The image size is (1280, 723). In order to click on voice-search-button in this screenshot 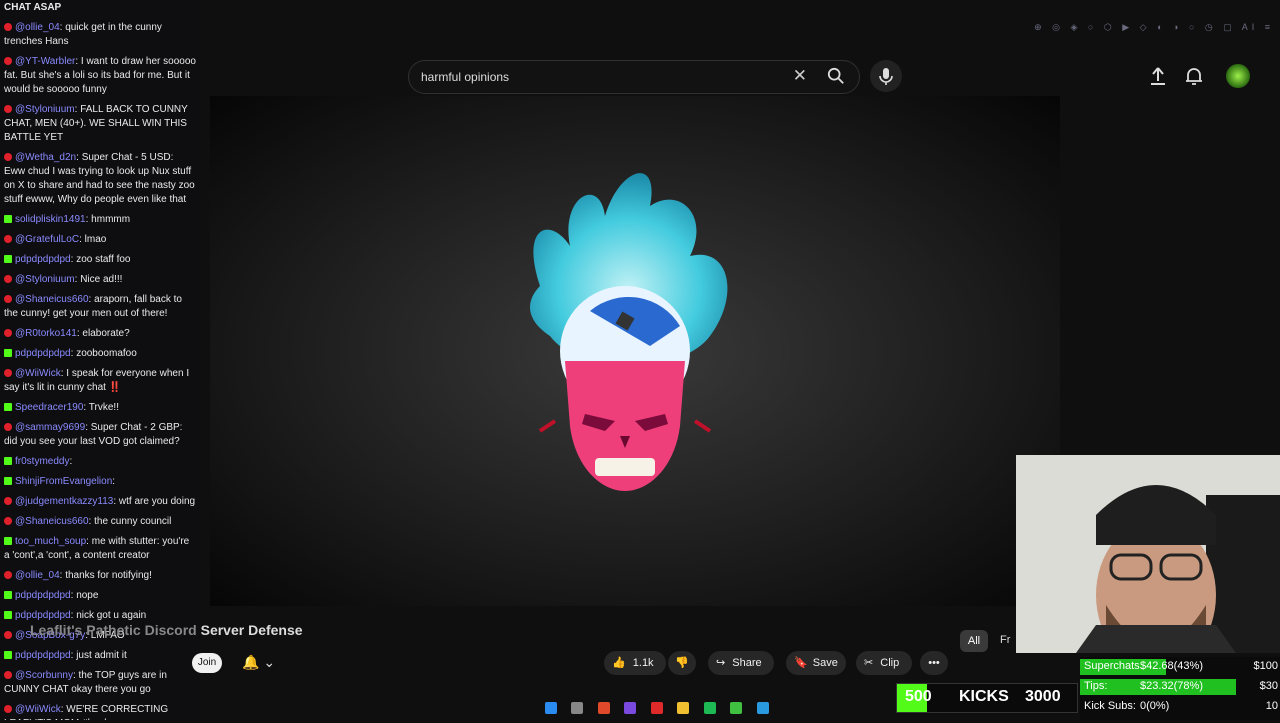, I will do `click(886, 76)`.